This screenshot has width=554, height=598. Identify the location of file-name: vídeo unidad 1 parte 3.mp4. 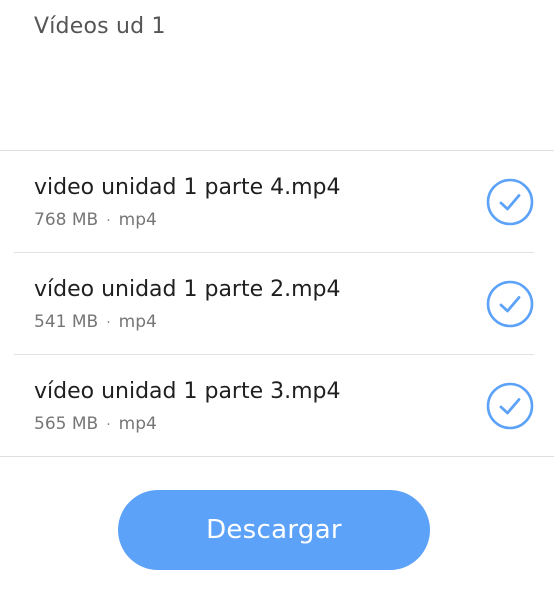
(187, 391).